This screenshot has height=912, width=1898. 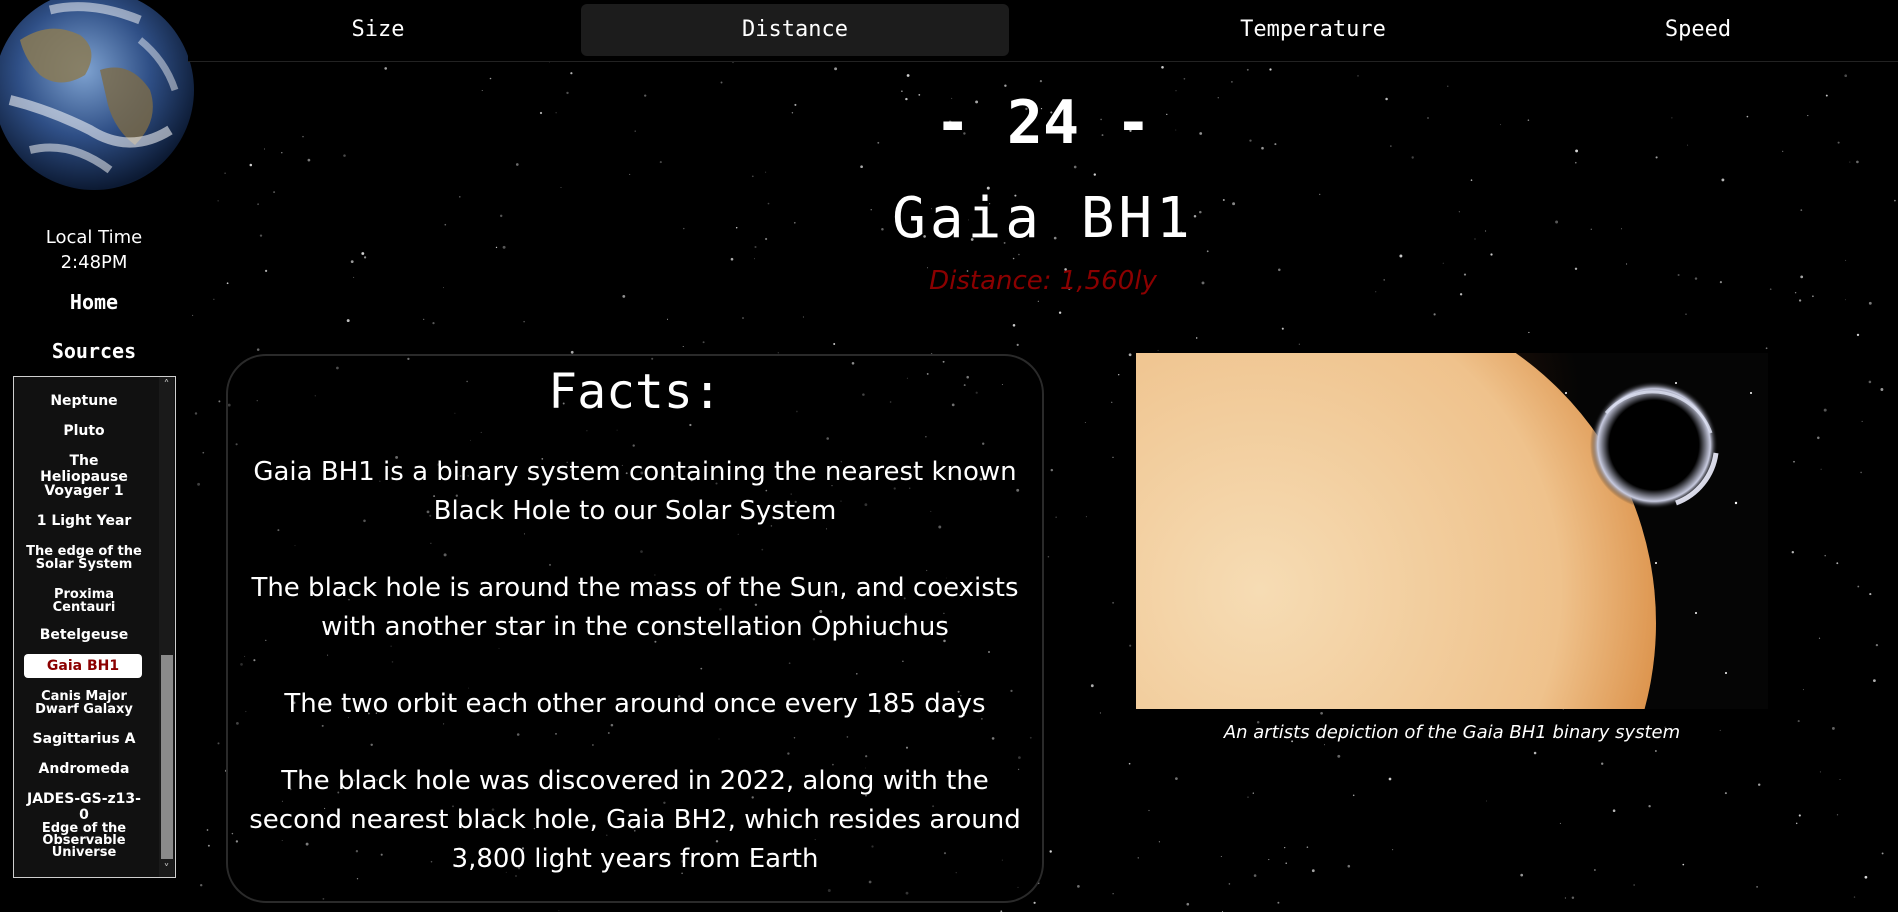 I want to click on sources-link: Sources, so click(x=94, y=351).